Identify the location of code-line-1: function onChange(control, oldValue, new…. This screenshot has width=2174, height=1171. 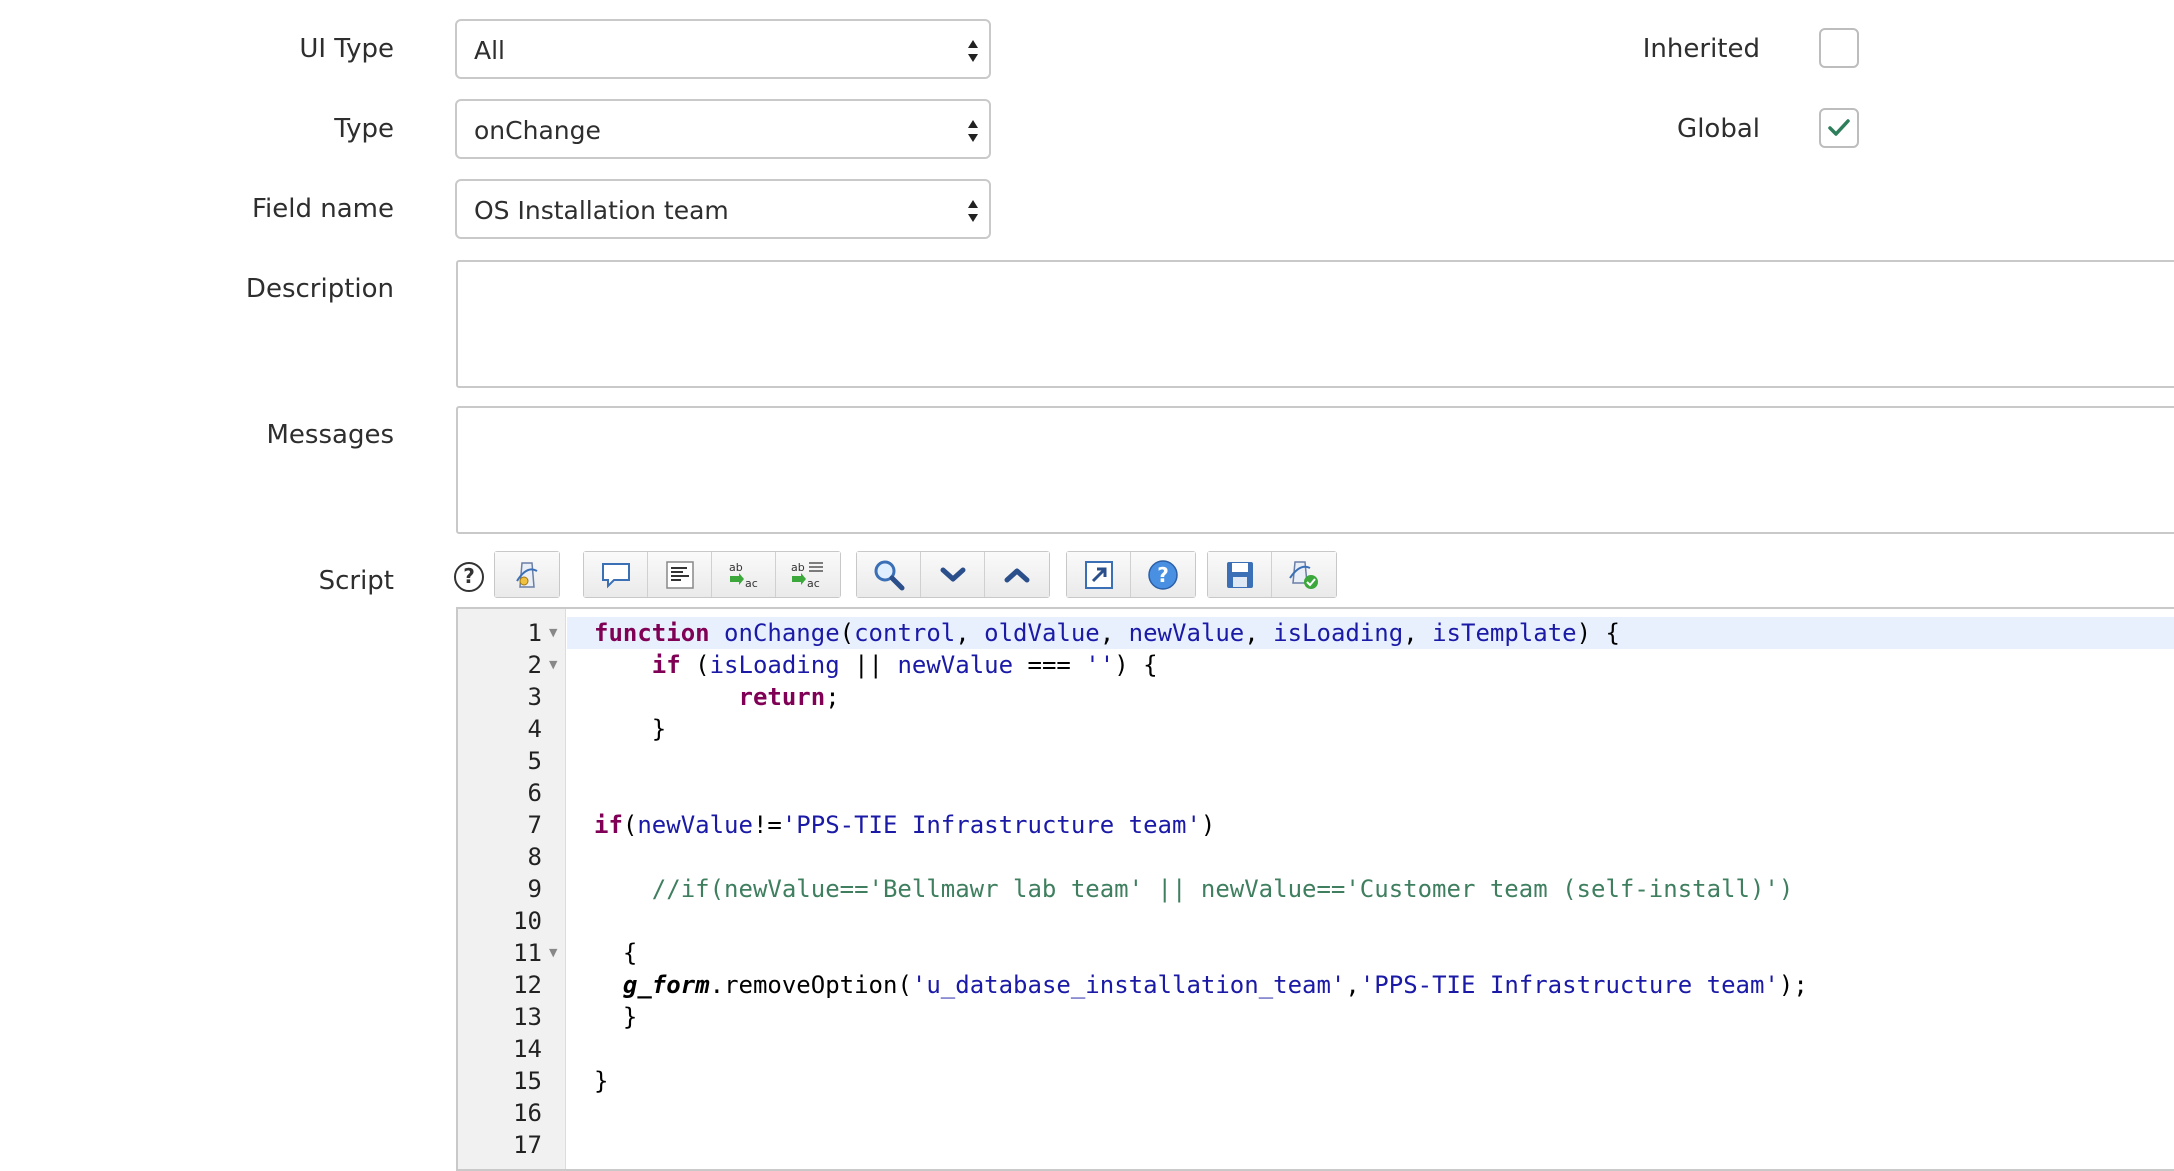
(1107, 633).